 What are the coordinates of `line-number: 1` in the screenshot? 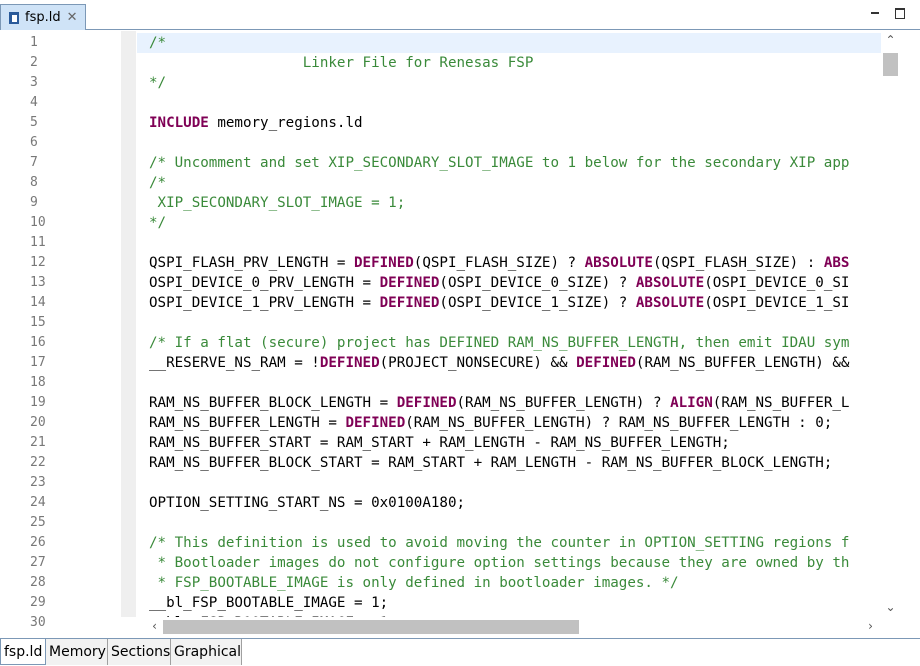 It's located at (34, 42).